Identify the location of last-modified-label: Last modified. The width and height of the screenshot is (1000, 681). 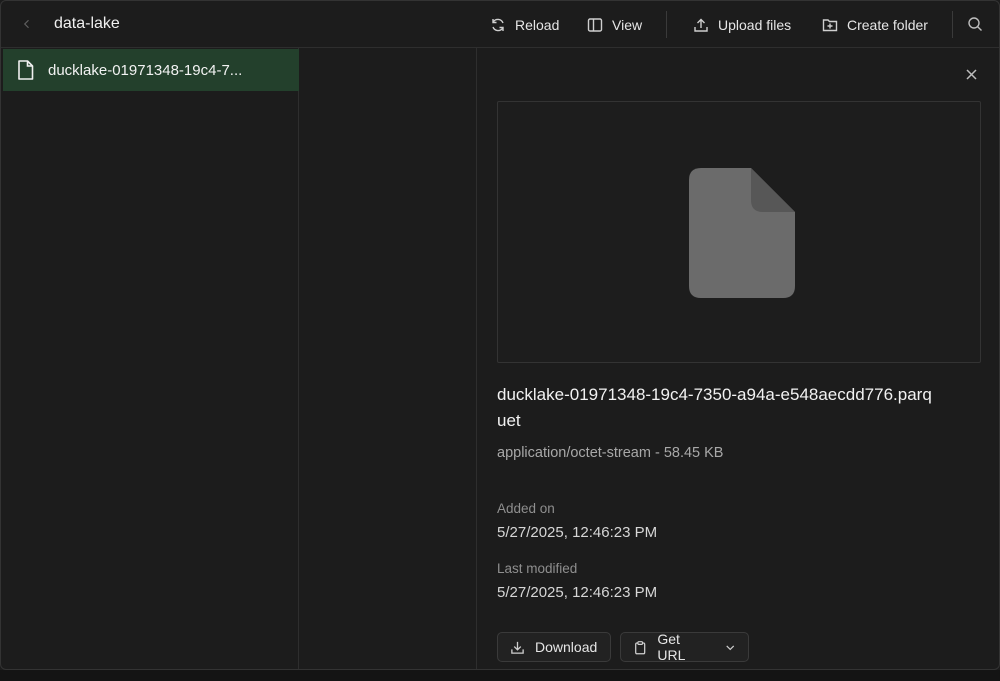
(537, 568).